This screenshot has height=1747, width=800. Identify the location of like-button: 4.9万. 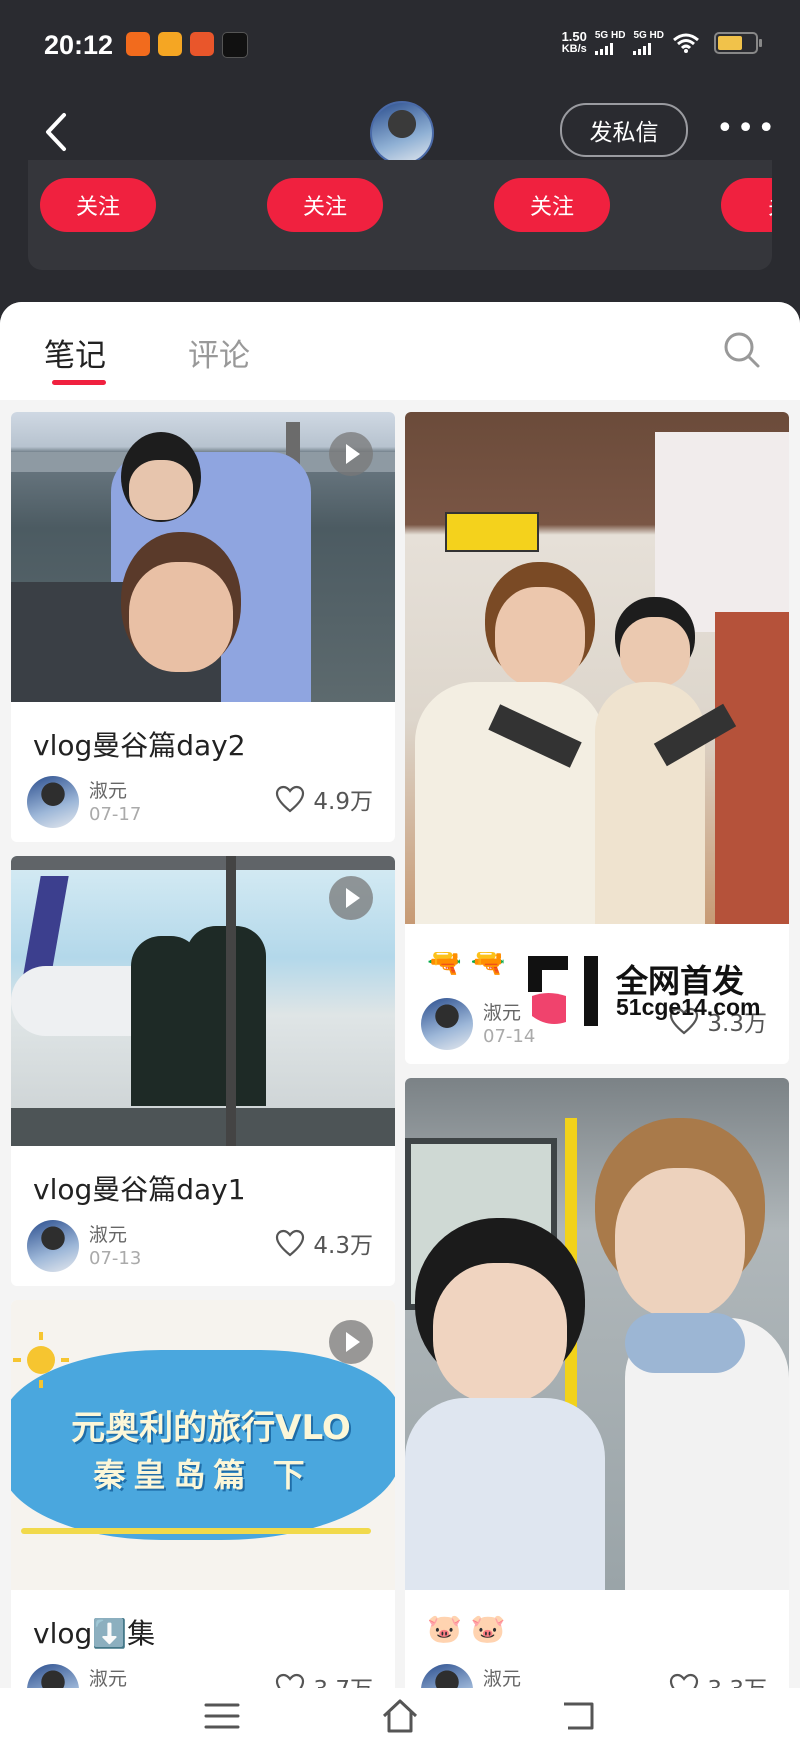
(324, 799).